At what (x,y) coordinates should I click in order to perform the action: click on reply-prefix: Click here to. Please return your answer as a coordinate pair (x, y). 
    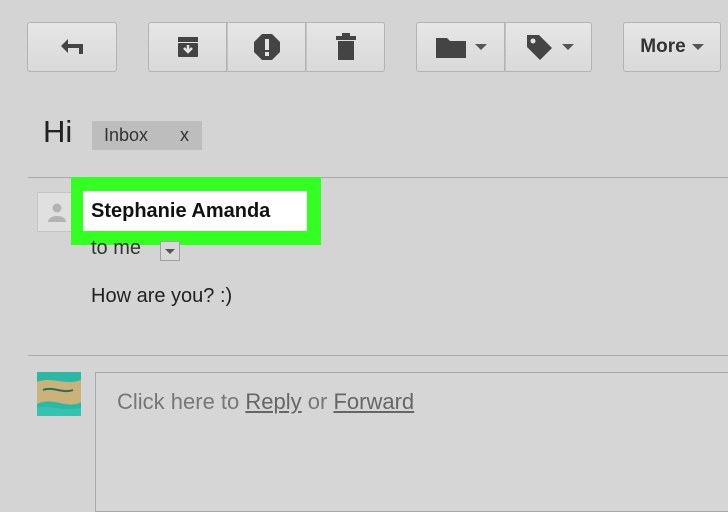
    Looking at the image, I should click on (178, 401).